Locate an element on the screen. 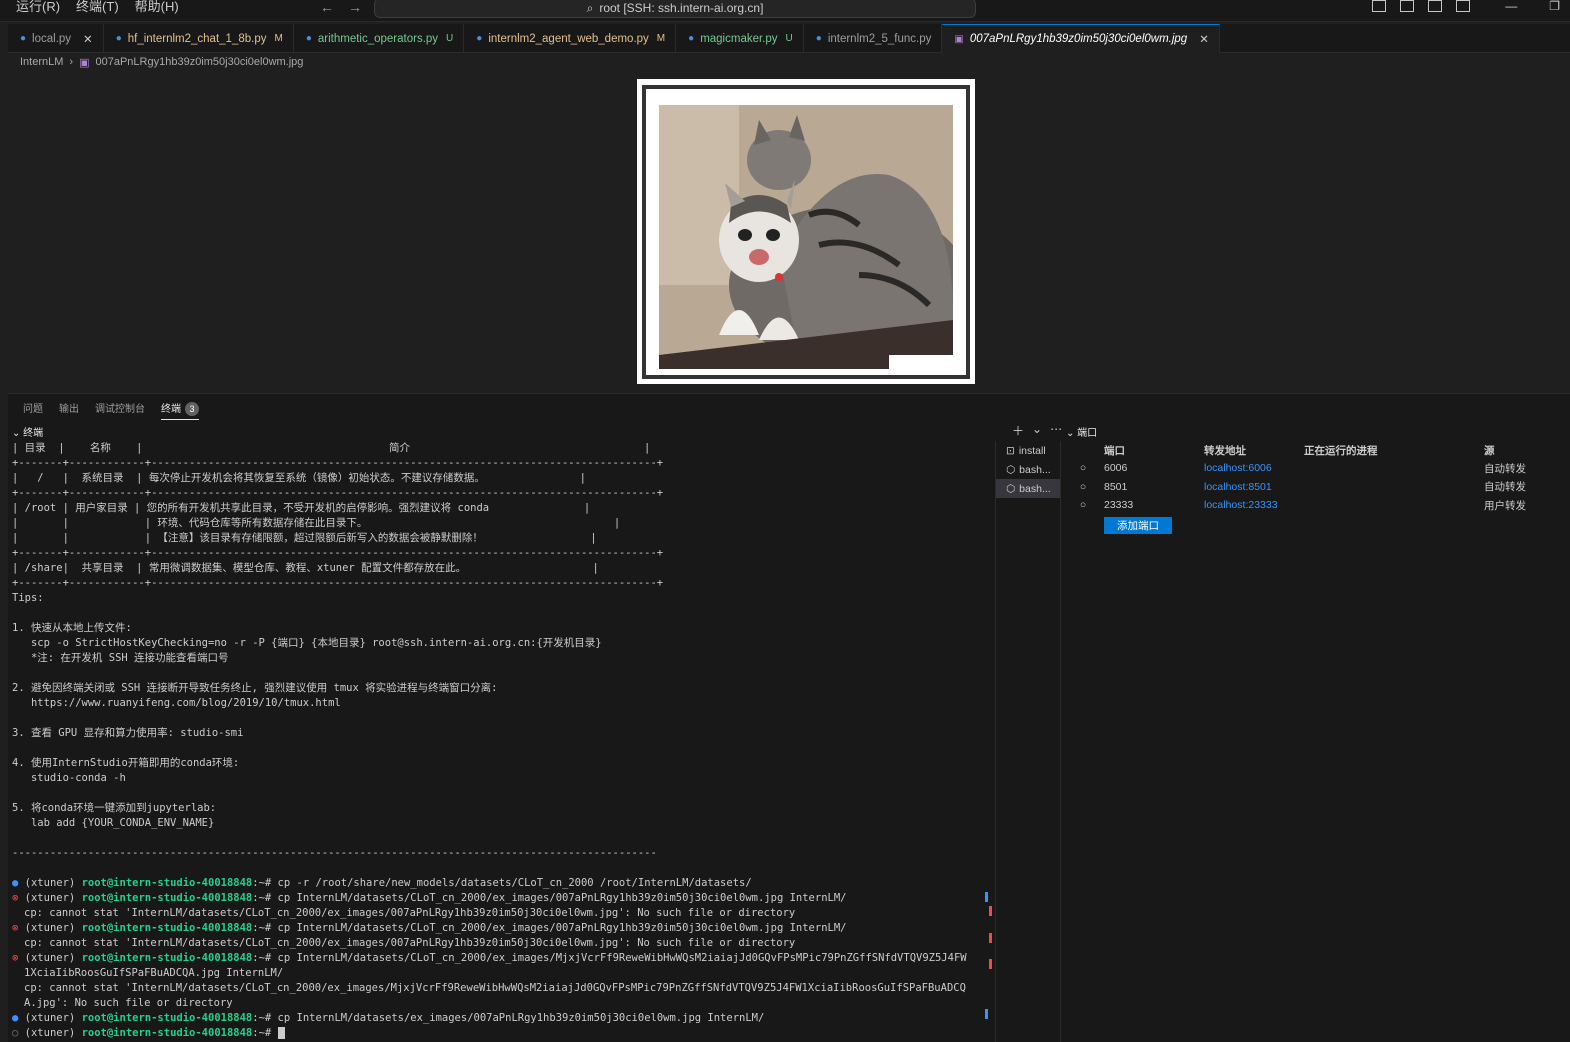  tab-image-file: ▣ 007aPnLRgy1hb39z0im50j30ci0el0wm.jpg ✕ is located at coordinates (1081, 38).